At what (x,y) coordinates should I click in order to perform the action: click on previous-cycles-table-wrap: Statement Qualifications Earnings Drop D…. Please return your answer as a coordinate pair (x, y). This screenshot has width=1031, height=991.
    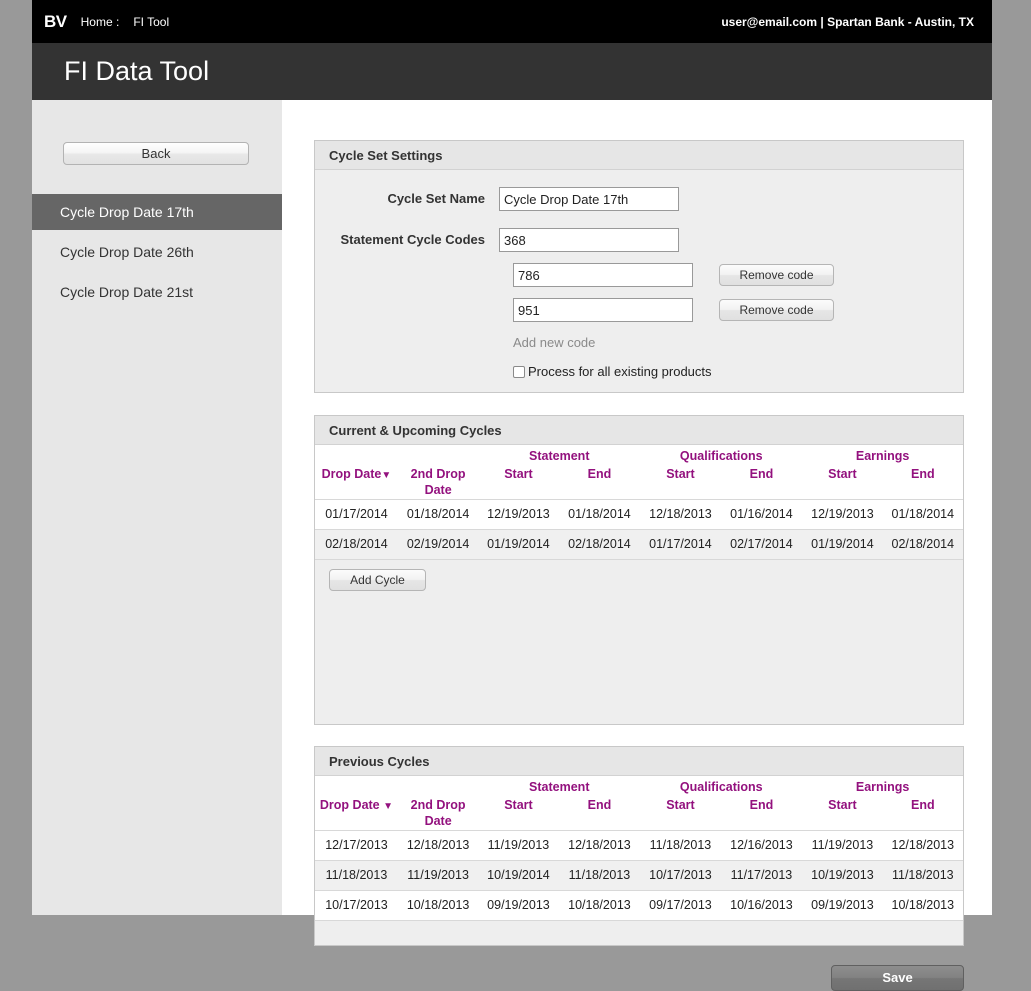
    Looking at the image, I should click on (639, 848).